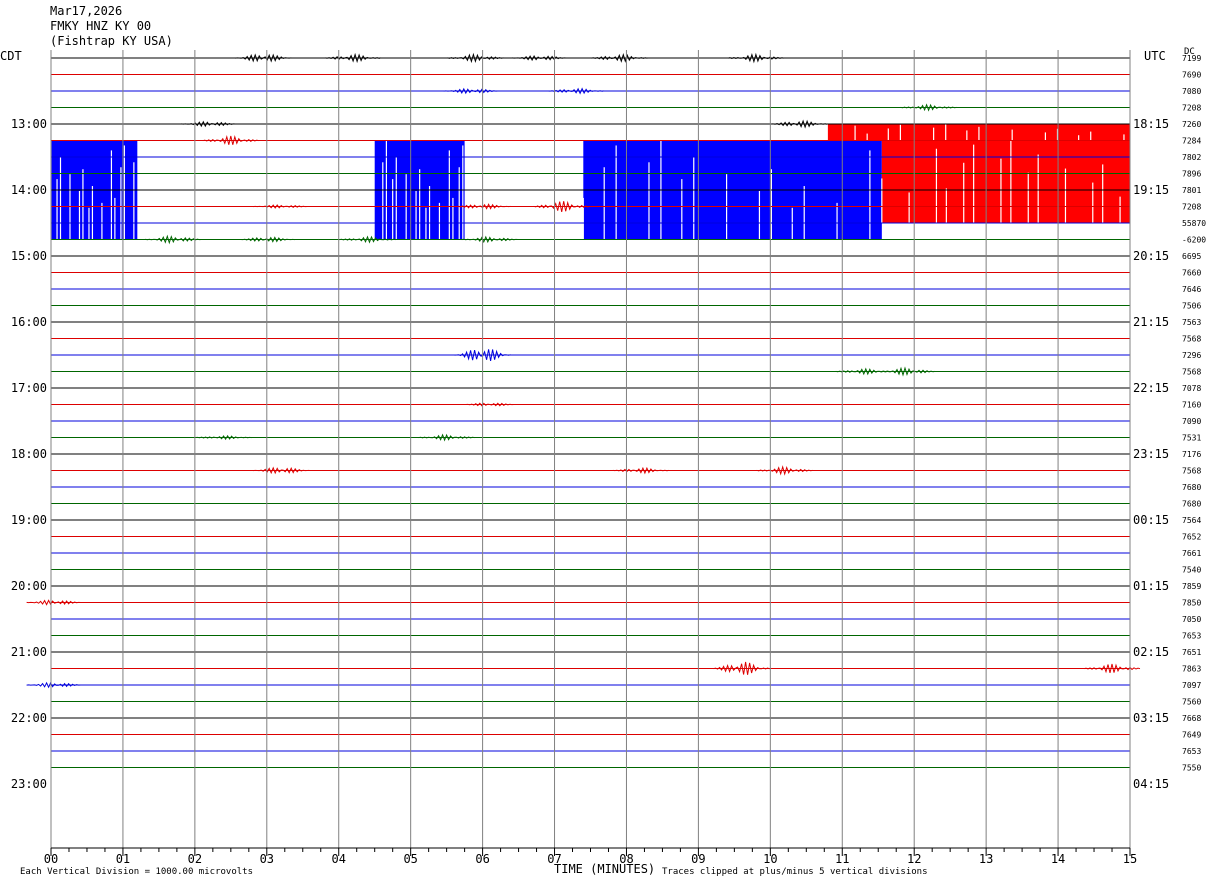  I want to click on dc-offset-label: 7651, so click(1191, 652).